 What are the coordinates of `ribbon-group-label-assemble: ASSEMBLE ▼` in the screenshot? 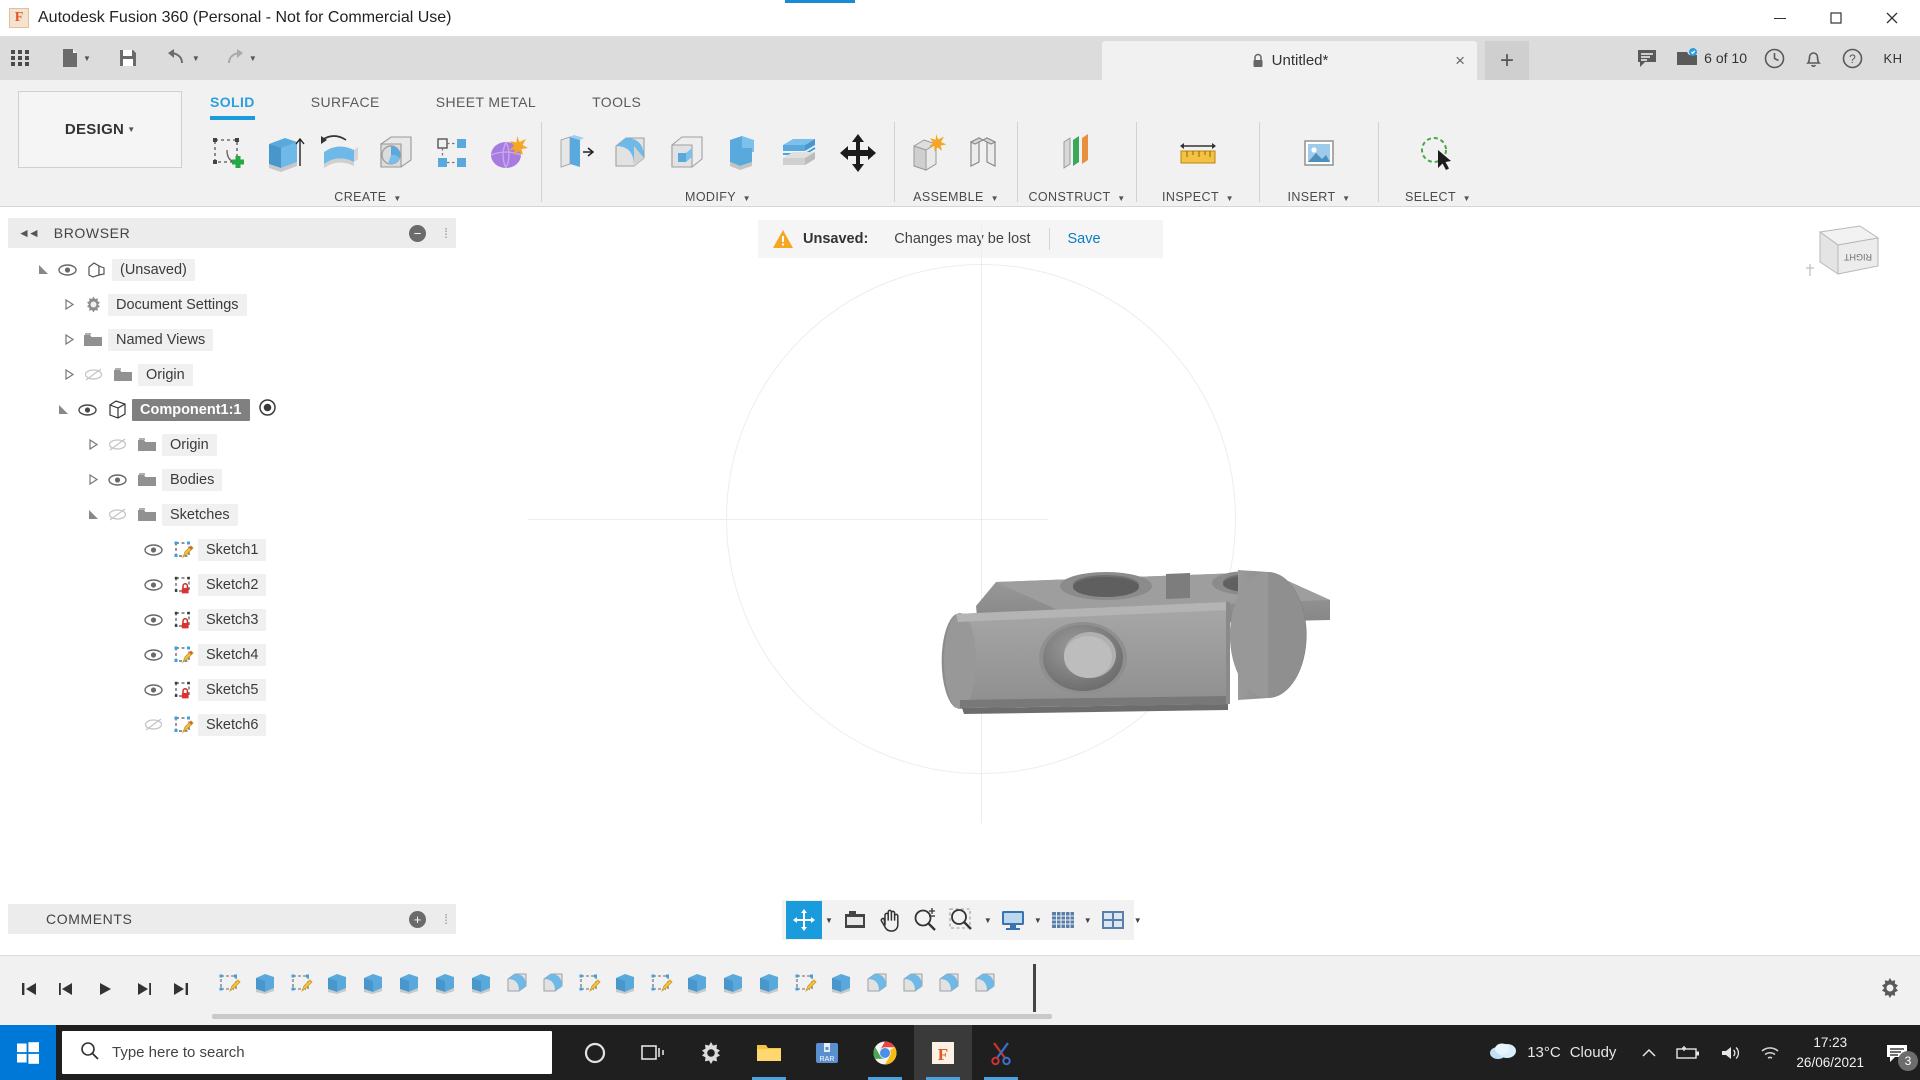 It's located at (956, 197).